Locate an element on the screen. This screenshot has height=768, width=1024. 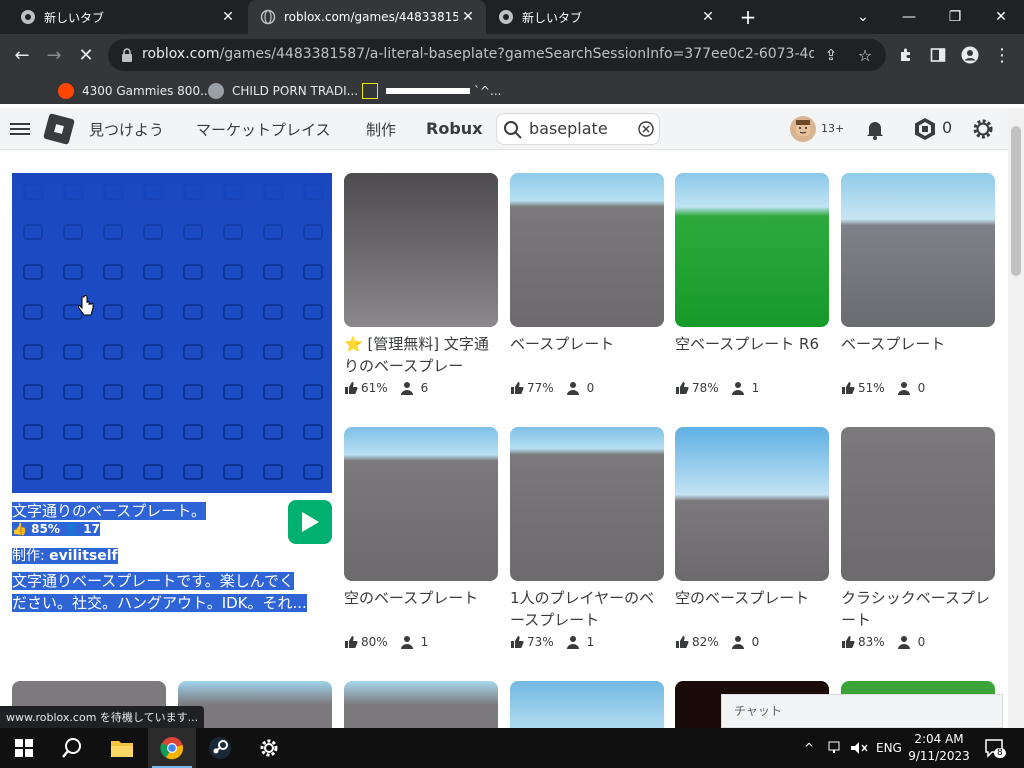
game-card-title: ⭐ [管理無料] 文字通りのベースプレー is located at coordinates (421, 355).